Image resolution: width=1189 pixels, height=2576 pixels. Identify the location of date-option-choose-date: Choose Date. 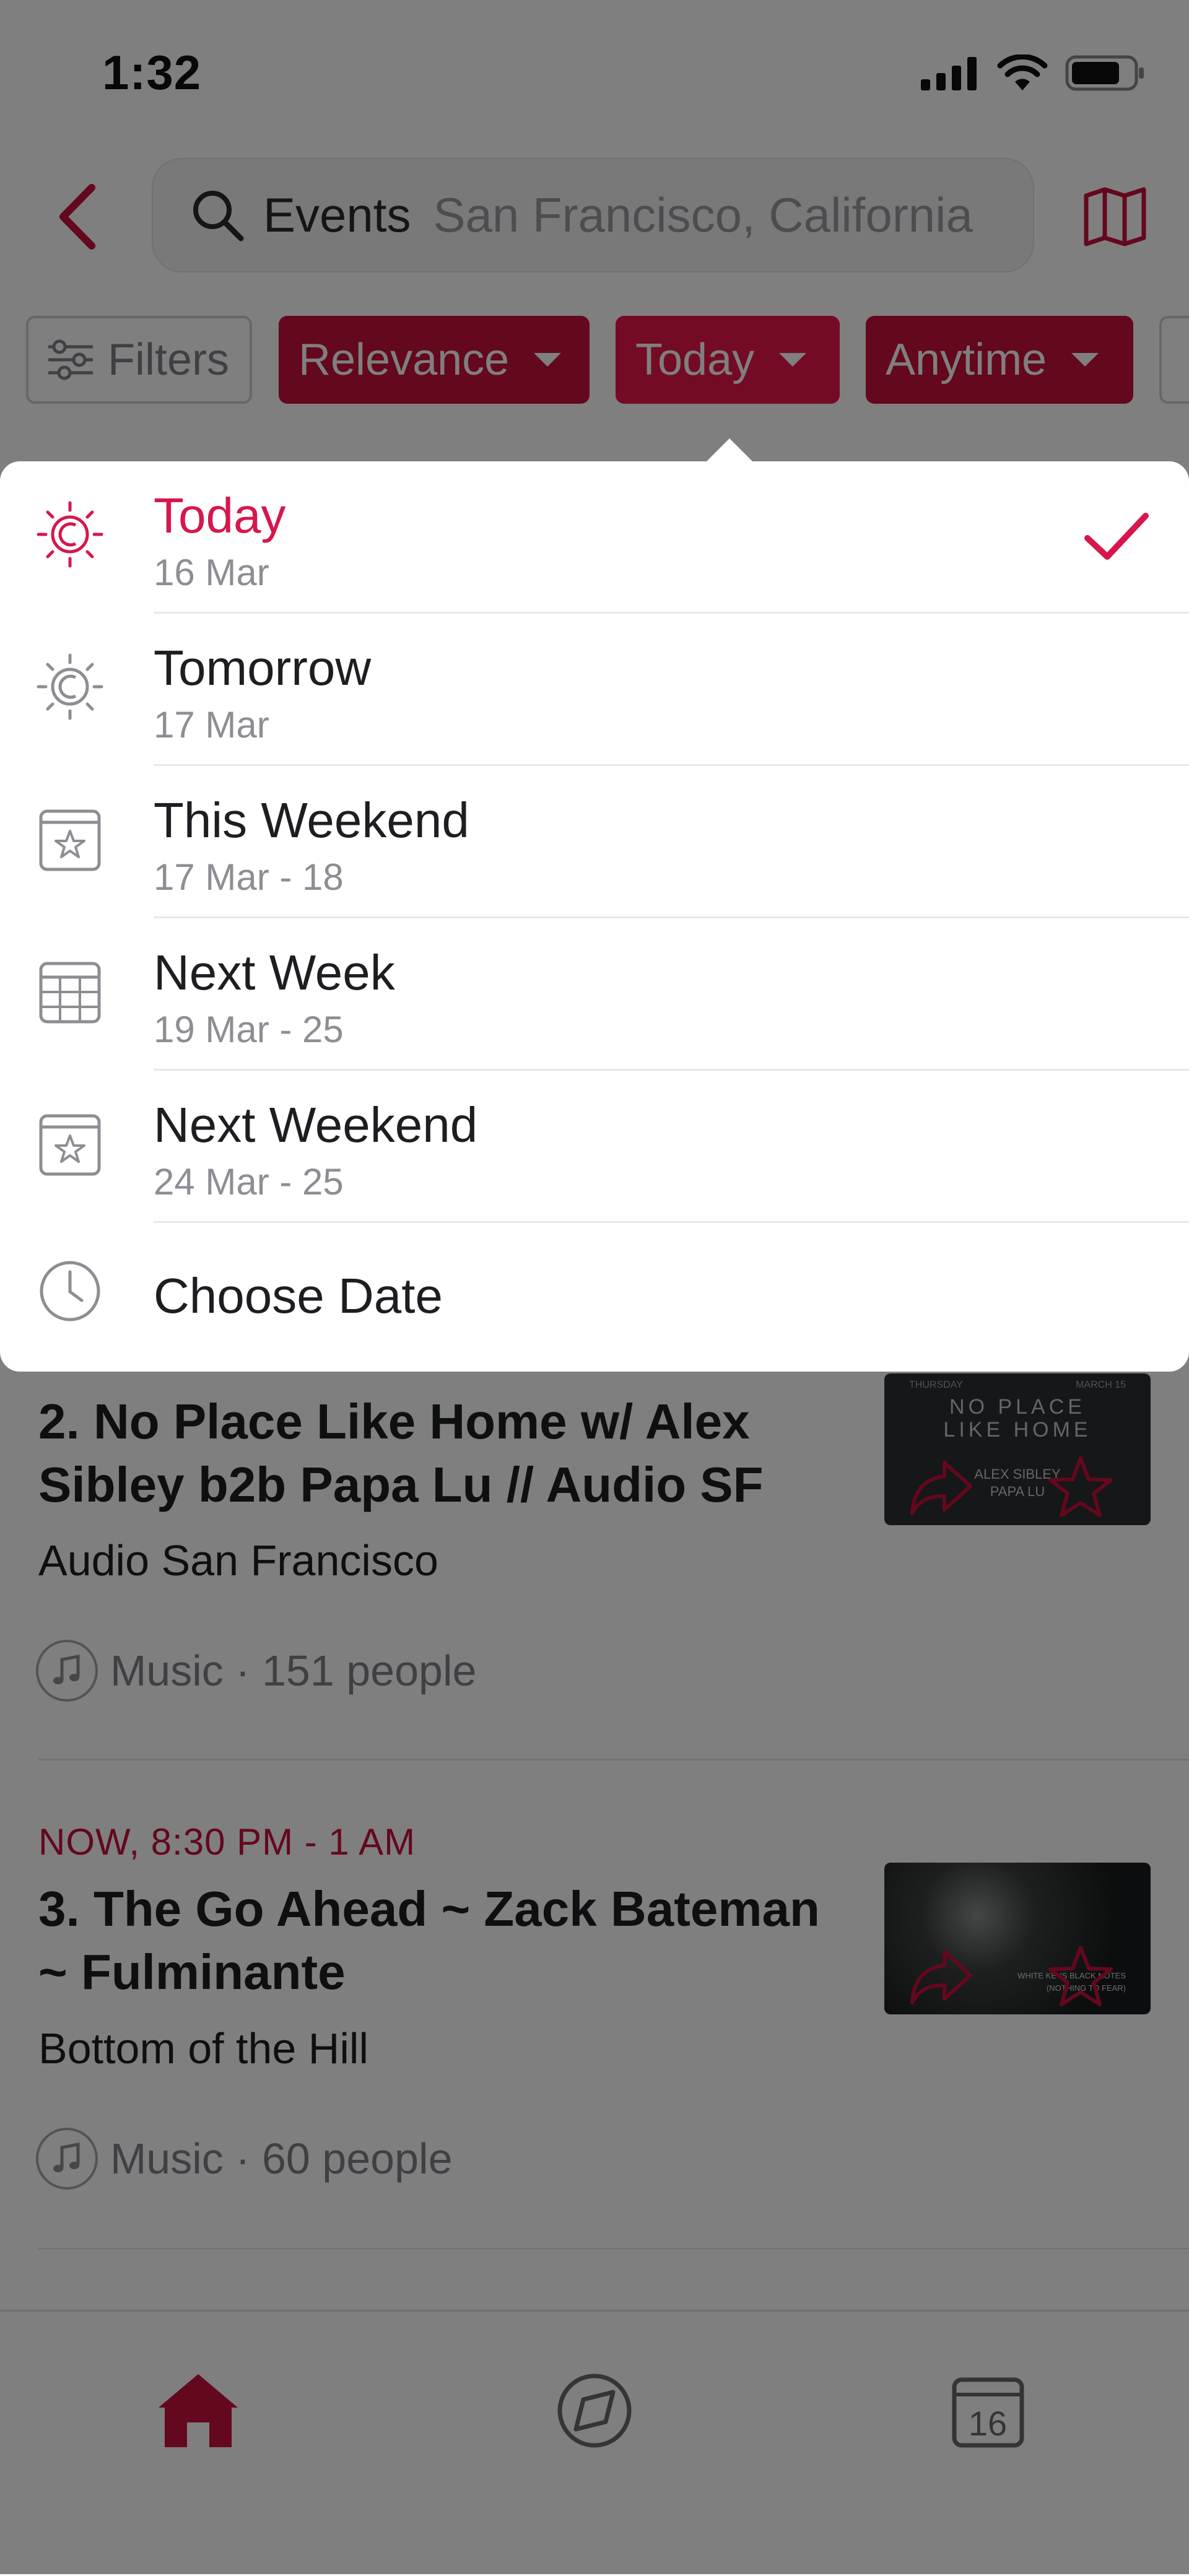
(594, 1297).